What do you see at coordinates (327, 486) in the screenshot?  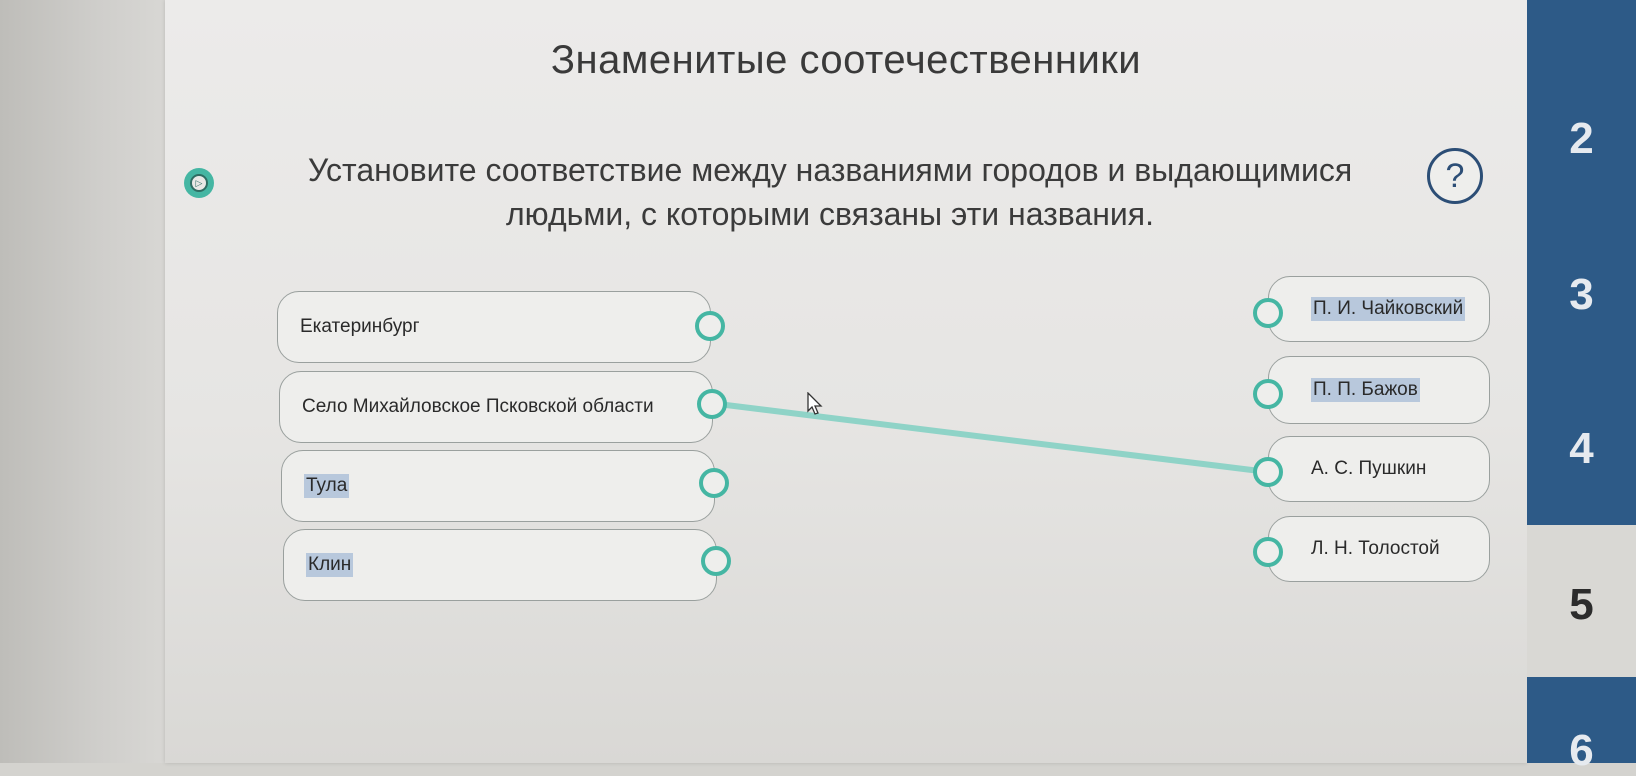 I see `left-item-label: Тула` at bounding box center [327, 486].